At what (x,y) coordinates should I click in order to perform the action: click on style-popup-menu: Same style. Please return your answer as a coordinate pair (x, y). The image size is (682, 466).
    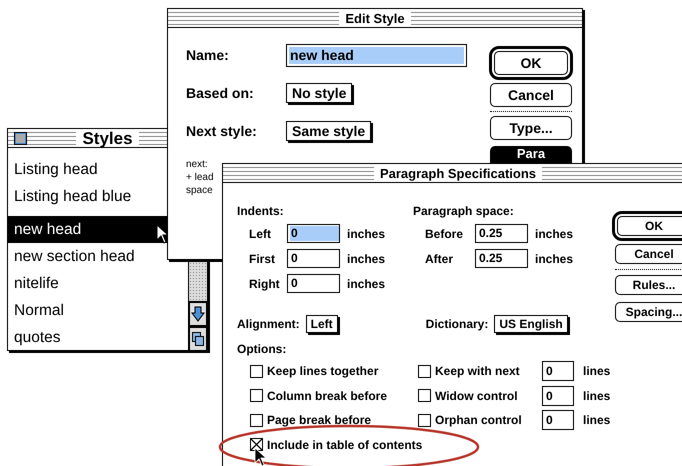
    Looking at the image, I should click on (329, 131).